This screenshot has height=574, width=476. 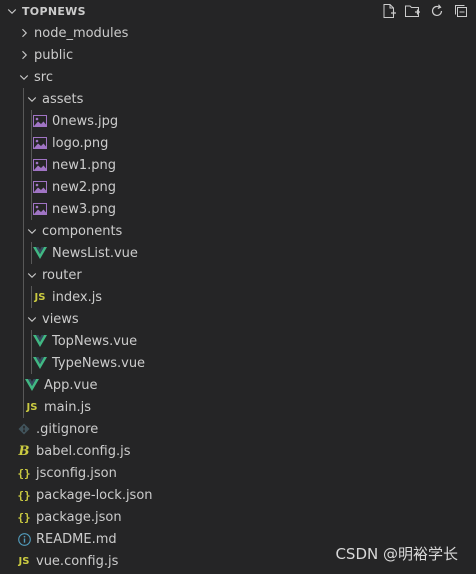 What do you see at coordinates (76, 539) in the screenshot?
I see `tree-item-label: README.md` at bounding box center [76, 539].